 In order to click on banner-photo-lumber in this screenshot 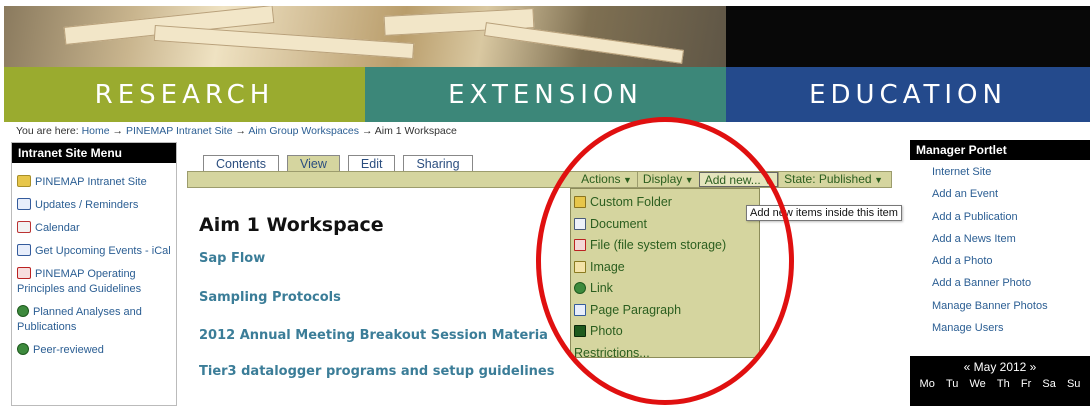, I will do `click(365, 36)`.